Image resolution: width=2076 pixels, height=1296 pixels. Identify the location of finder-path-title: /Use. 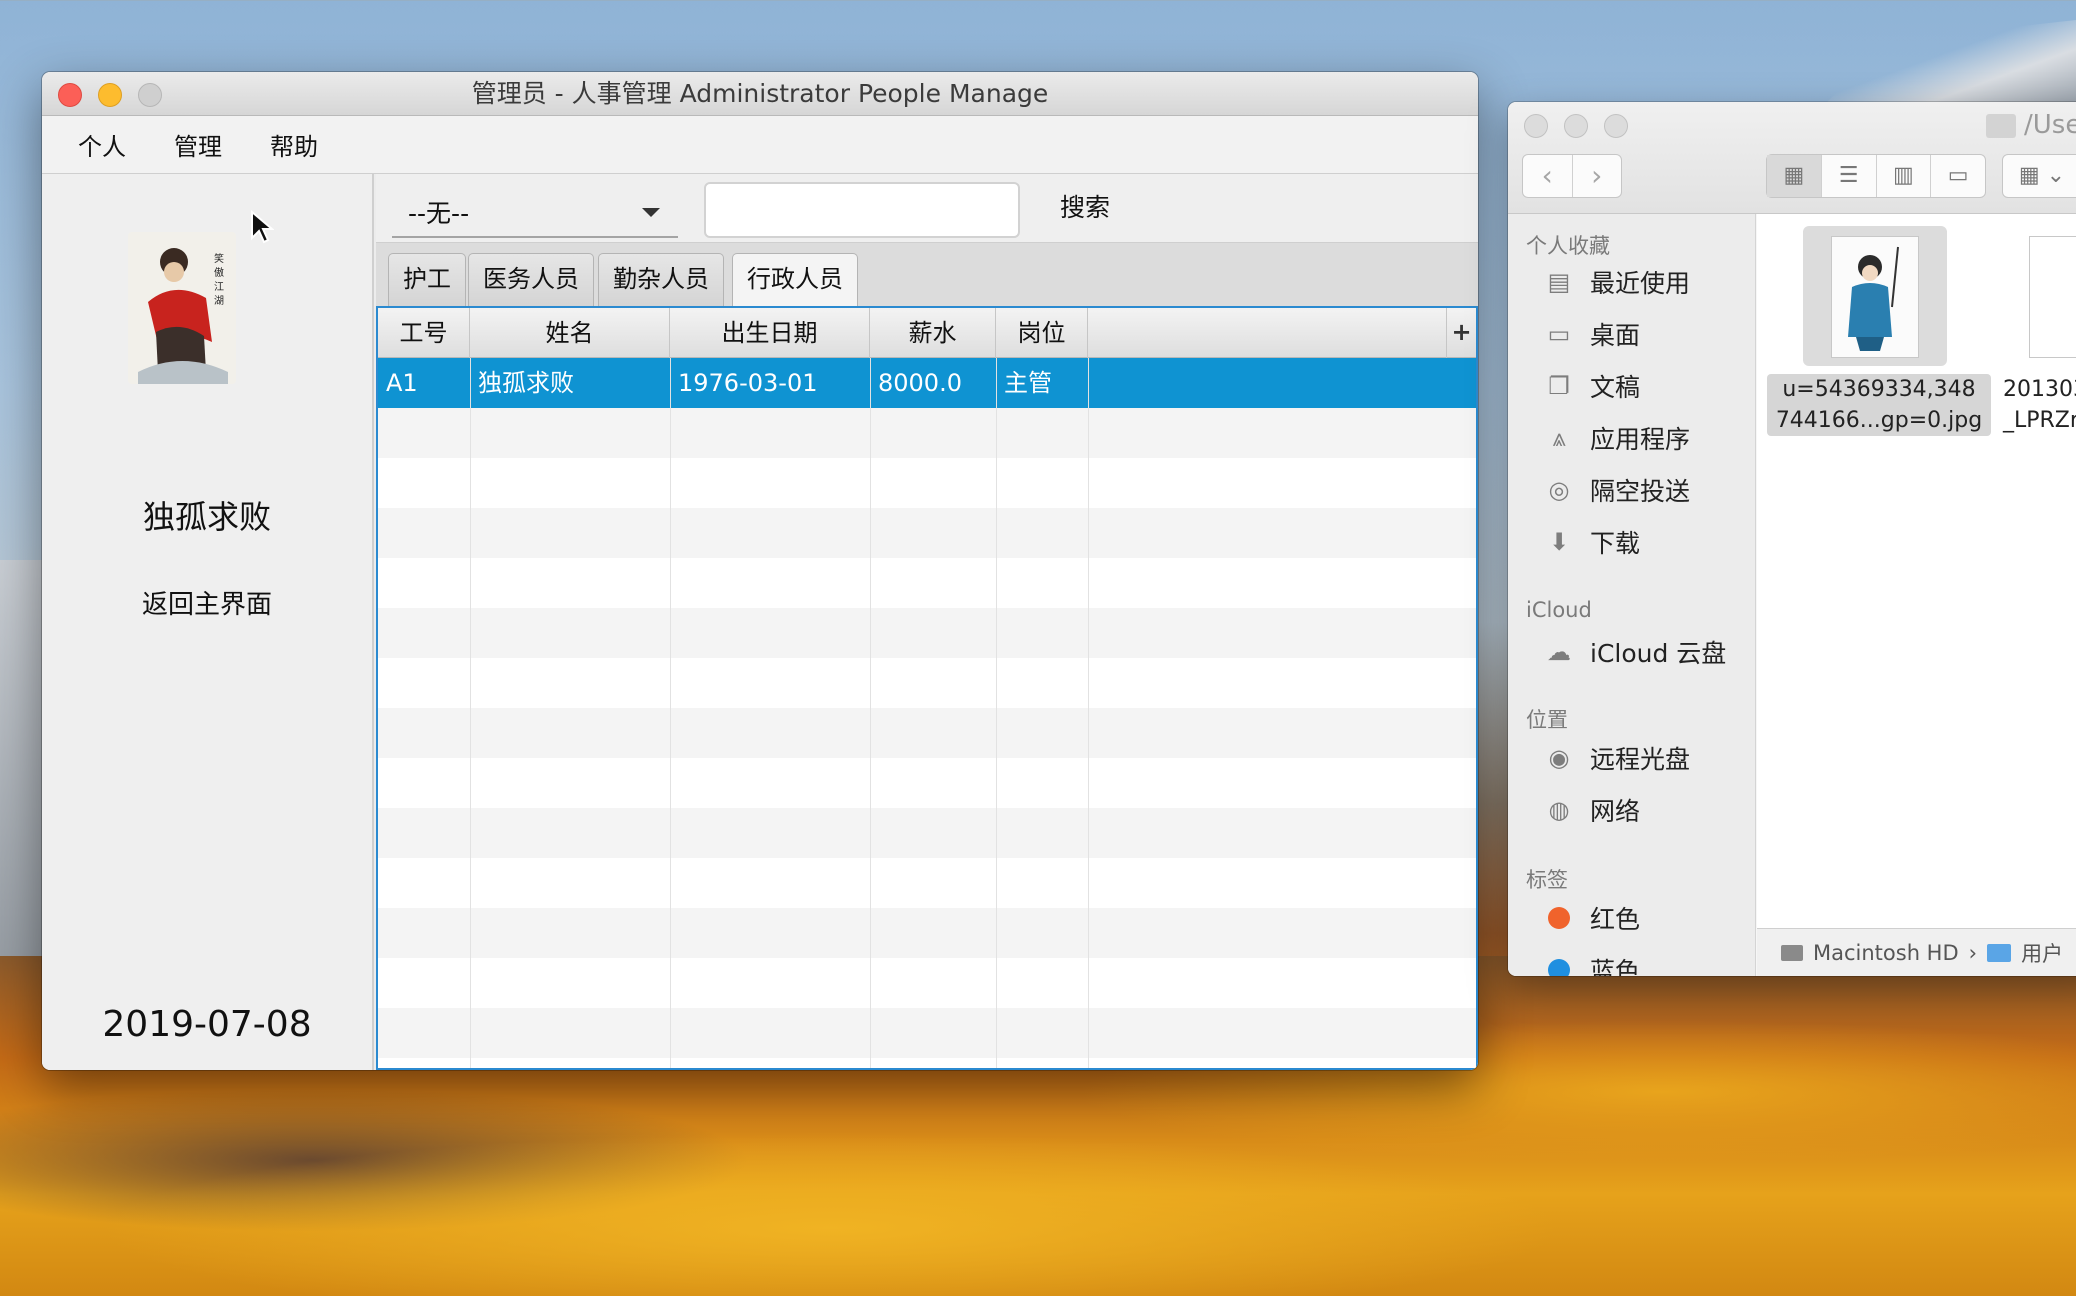
(2050, 125).